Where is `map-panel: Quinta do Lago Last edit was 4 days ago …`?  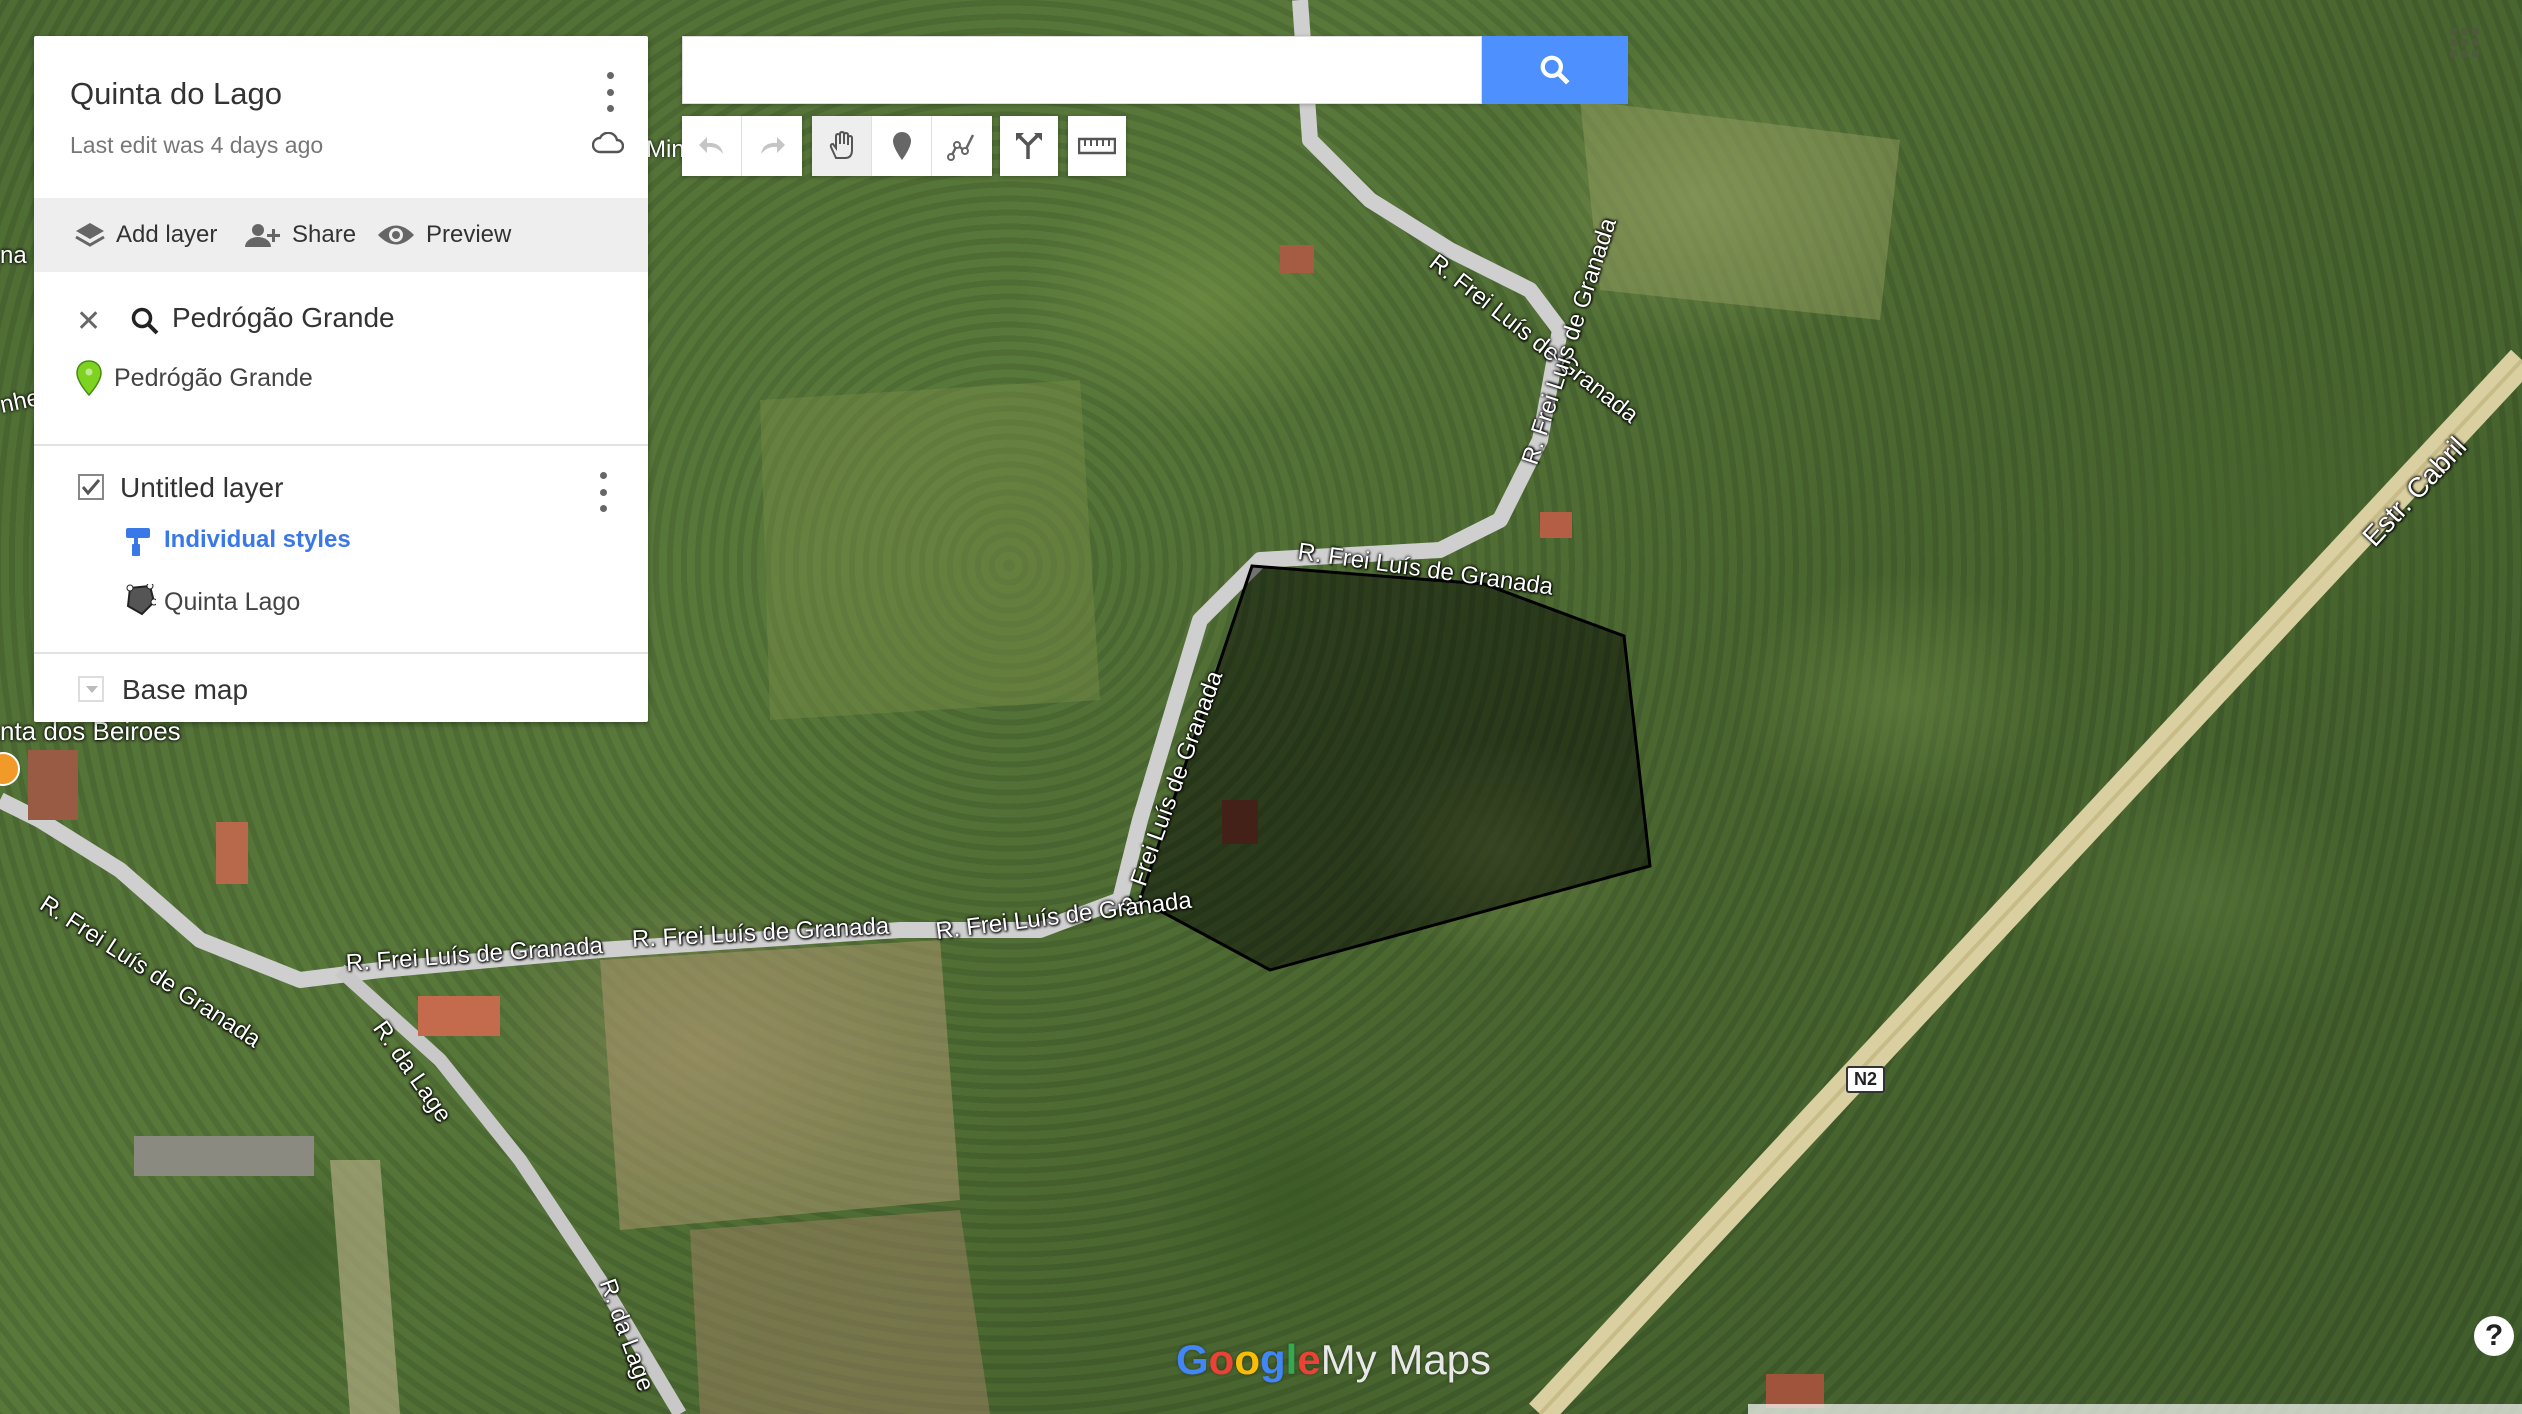 map-panel: Quinta do Lago Last edit was 4 days ago … is located at coordinates (341, 379).